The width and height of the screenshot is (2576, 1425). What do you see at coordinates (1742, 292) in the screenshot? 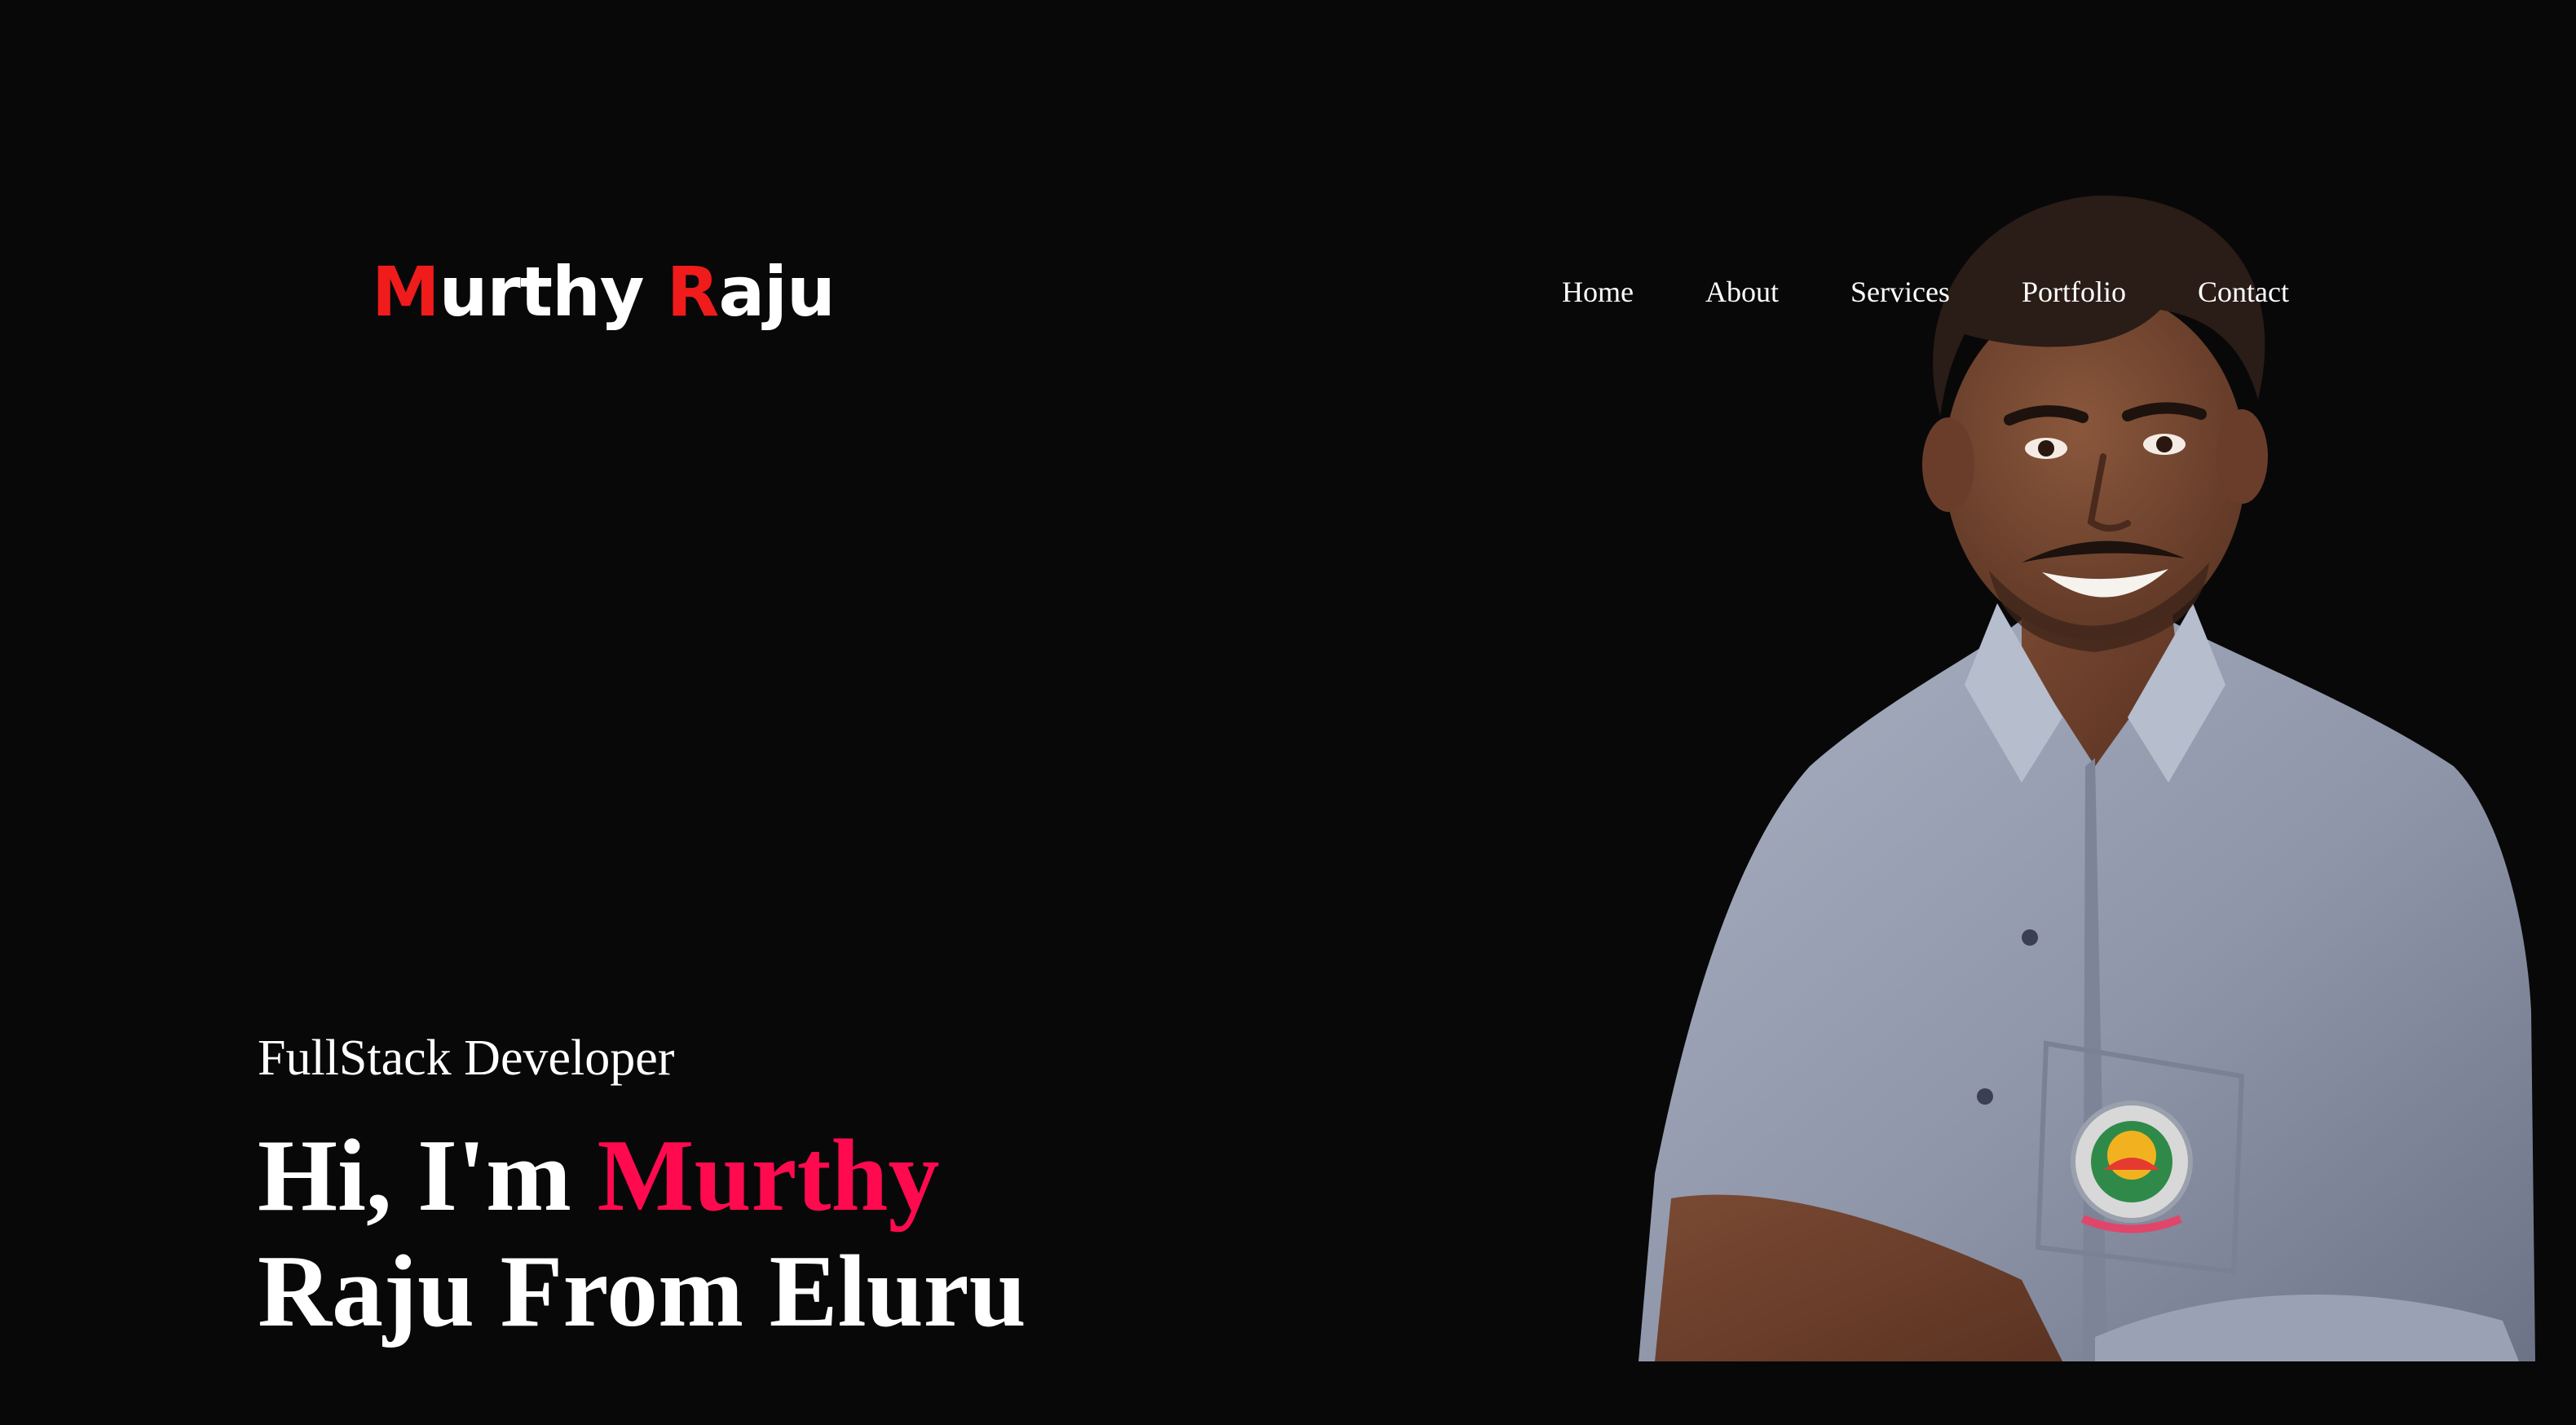
I see `nav-link-about: About` at bounding box center [1742, 292].